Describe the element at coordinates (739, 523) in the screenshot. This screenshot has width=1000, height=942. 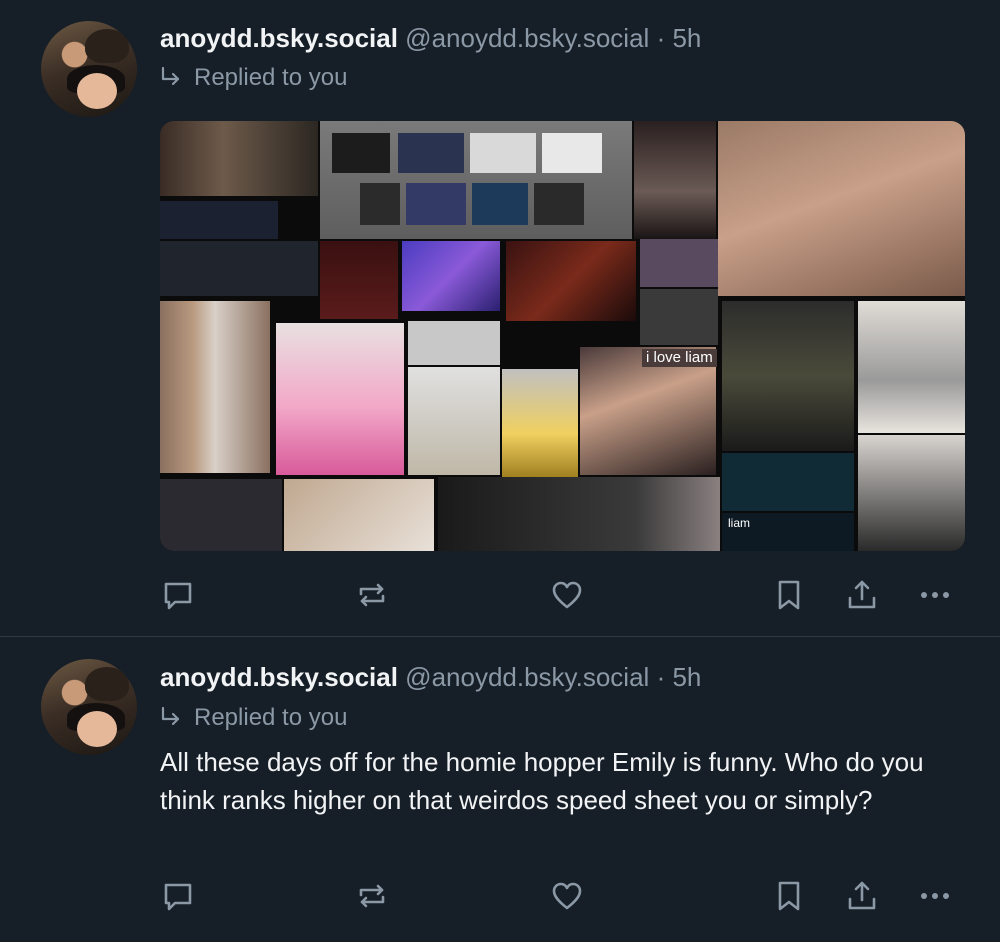
I see `image-profile-name: liam` at that location.